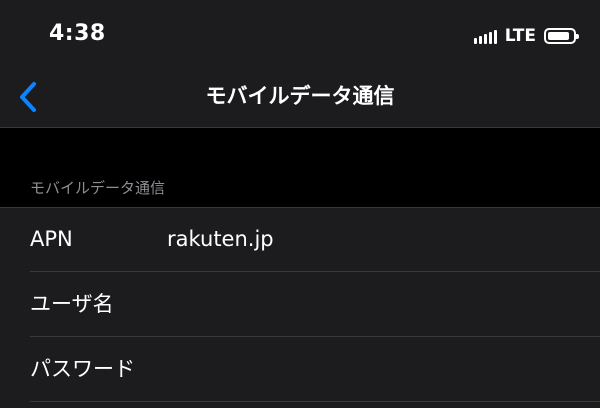  I want to click on status-indicators: LTE, so click(526, 36).